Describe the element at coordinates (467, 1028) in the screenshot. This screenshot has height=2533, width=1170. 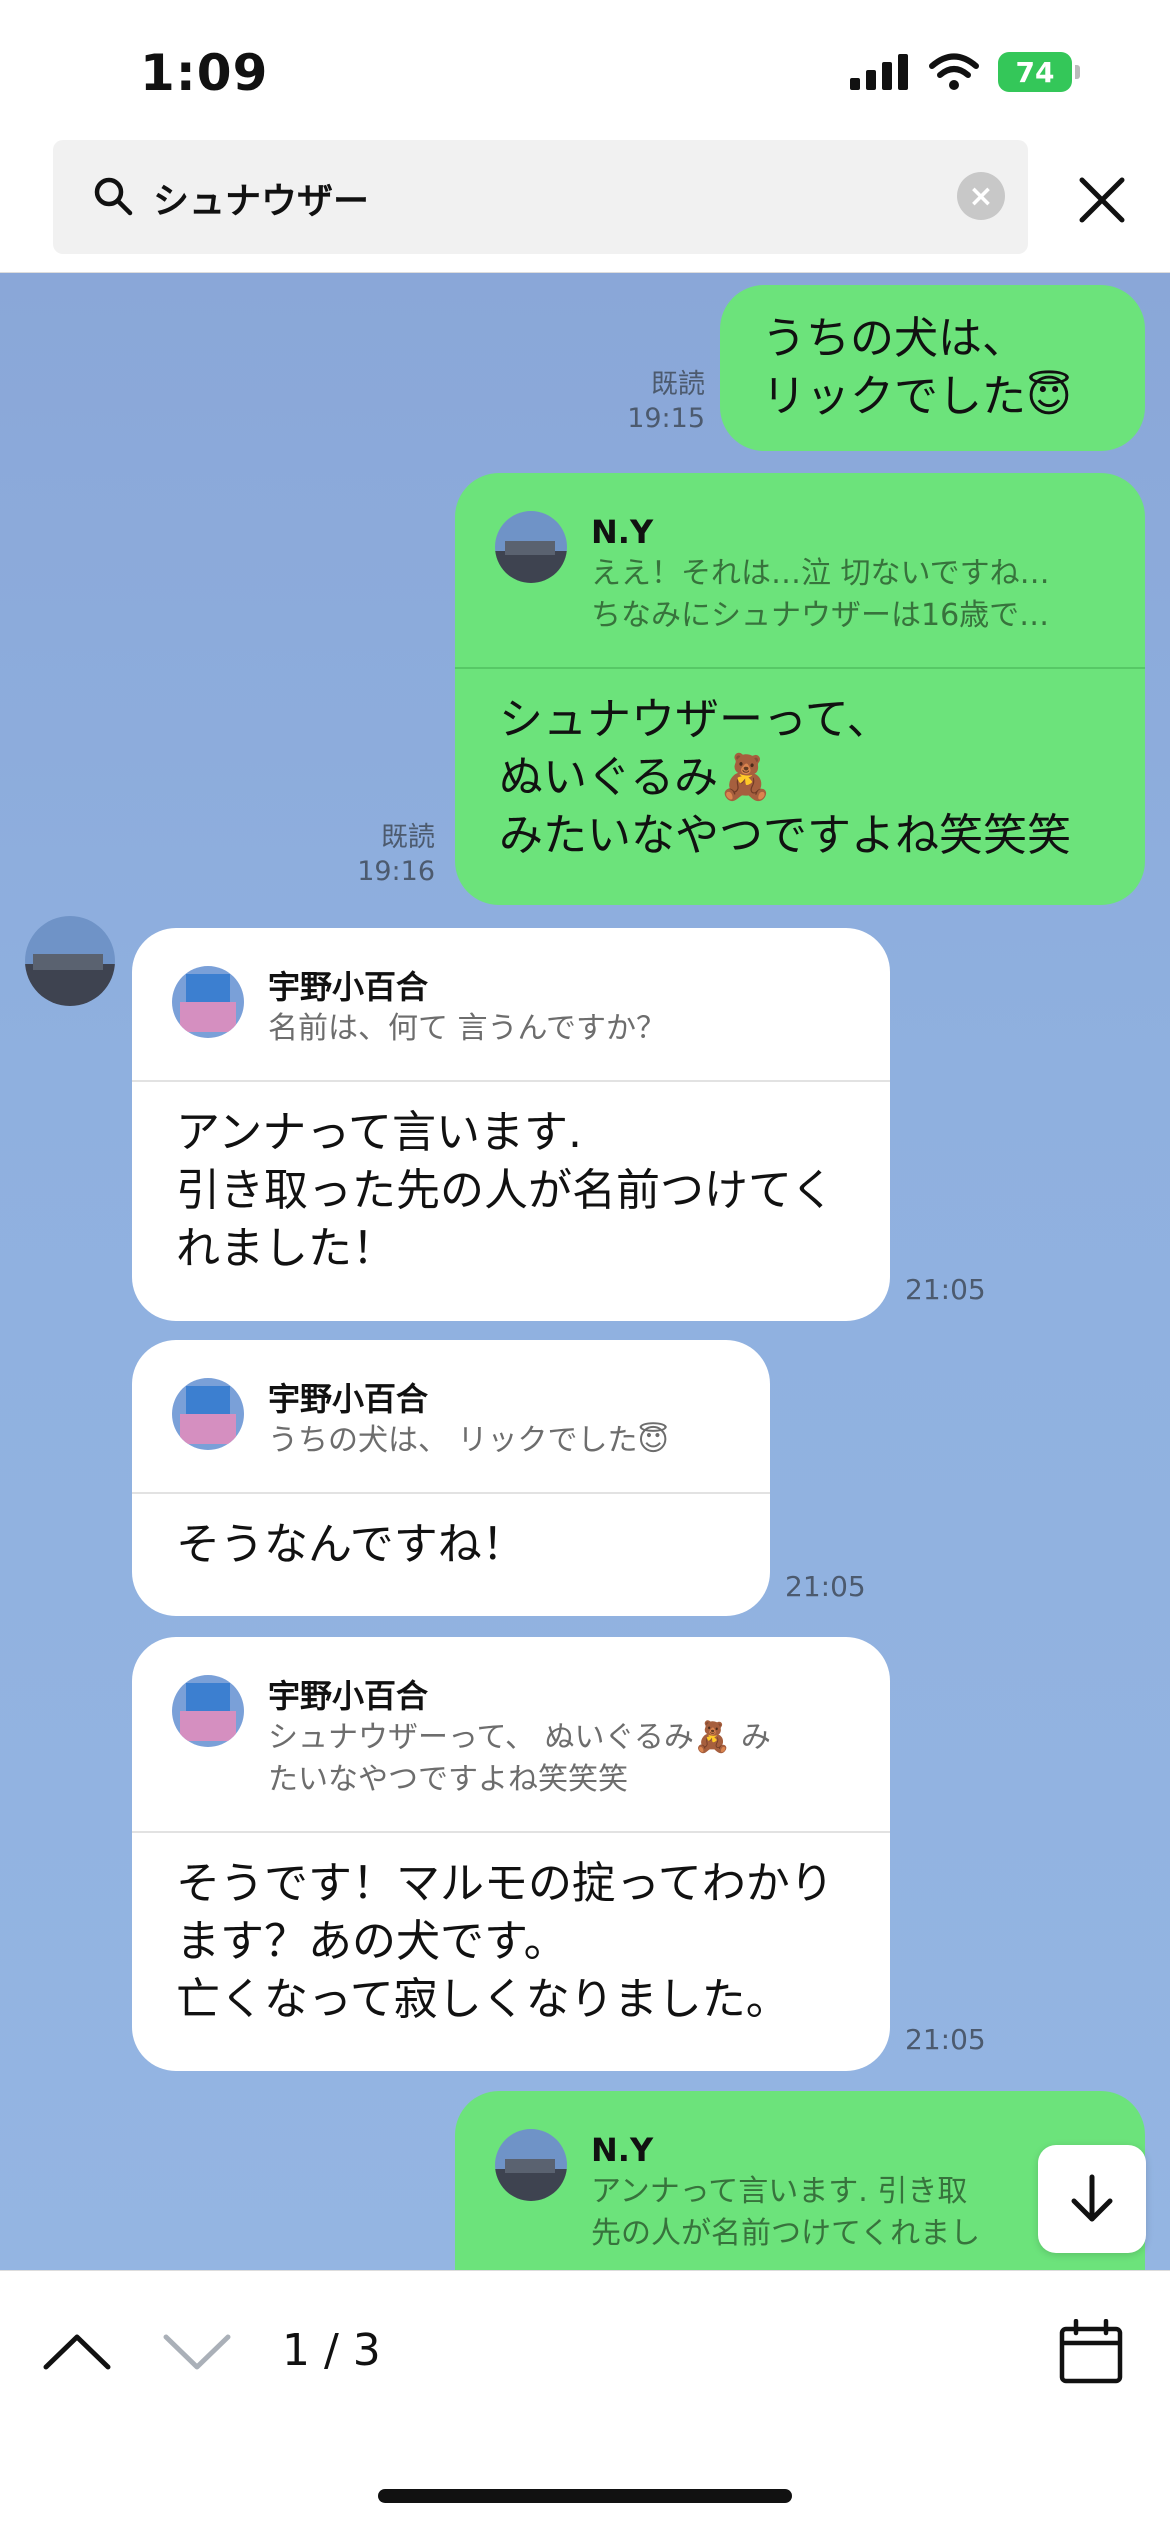
I see `reply-quote: 名前は、何て 言うんですか？` at that location.